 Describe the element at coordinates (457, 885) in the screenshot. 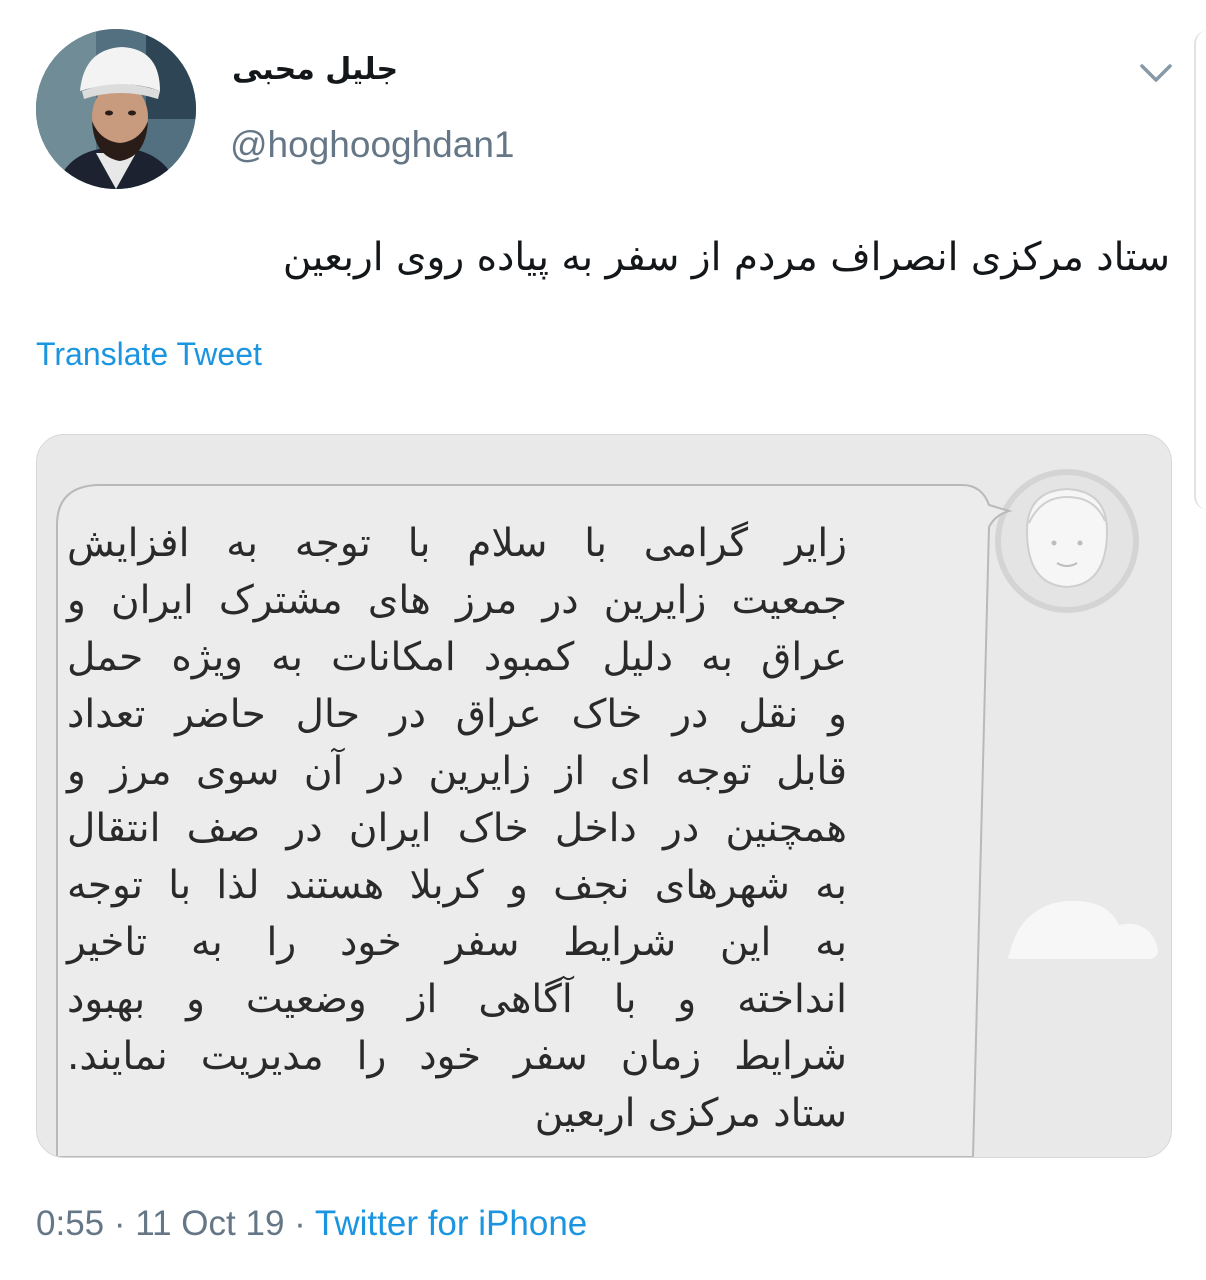

I see `sms-line: به شهرهای نجف و کربلا هستند لذا با توجه` at that location.